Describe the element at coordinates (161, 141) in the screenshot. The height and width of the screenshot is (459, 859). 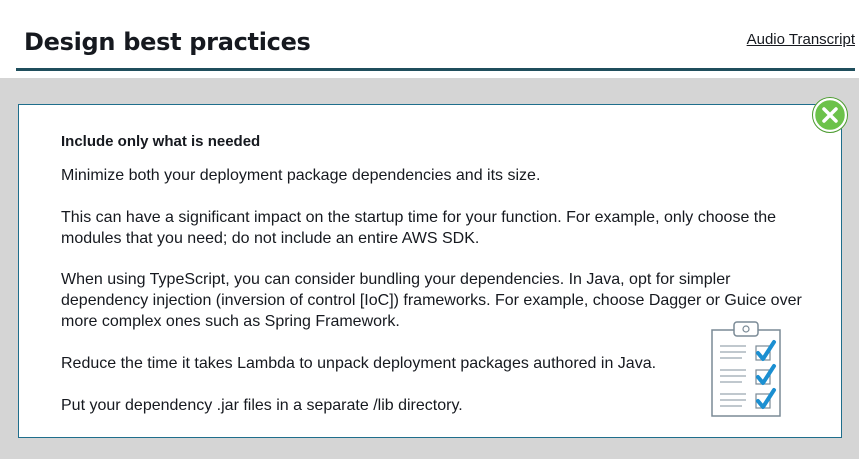
I see `card-heading: Include only what is needed` at that location.